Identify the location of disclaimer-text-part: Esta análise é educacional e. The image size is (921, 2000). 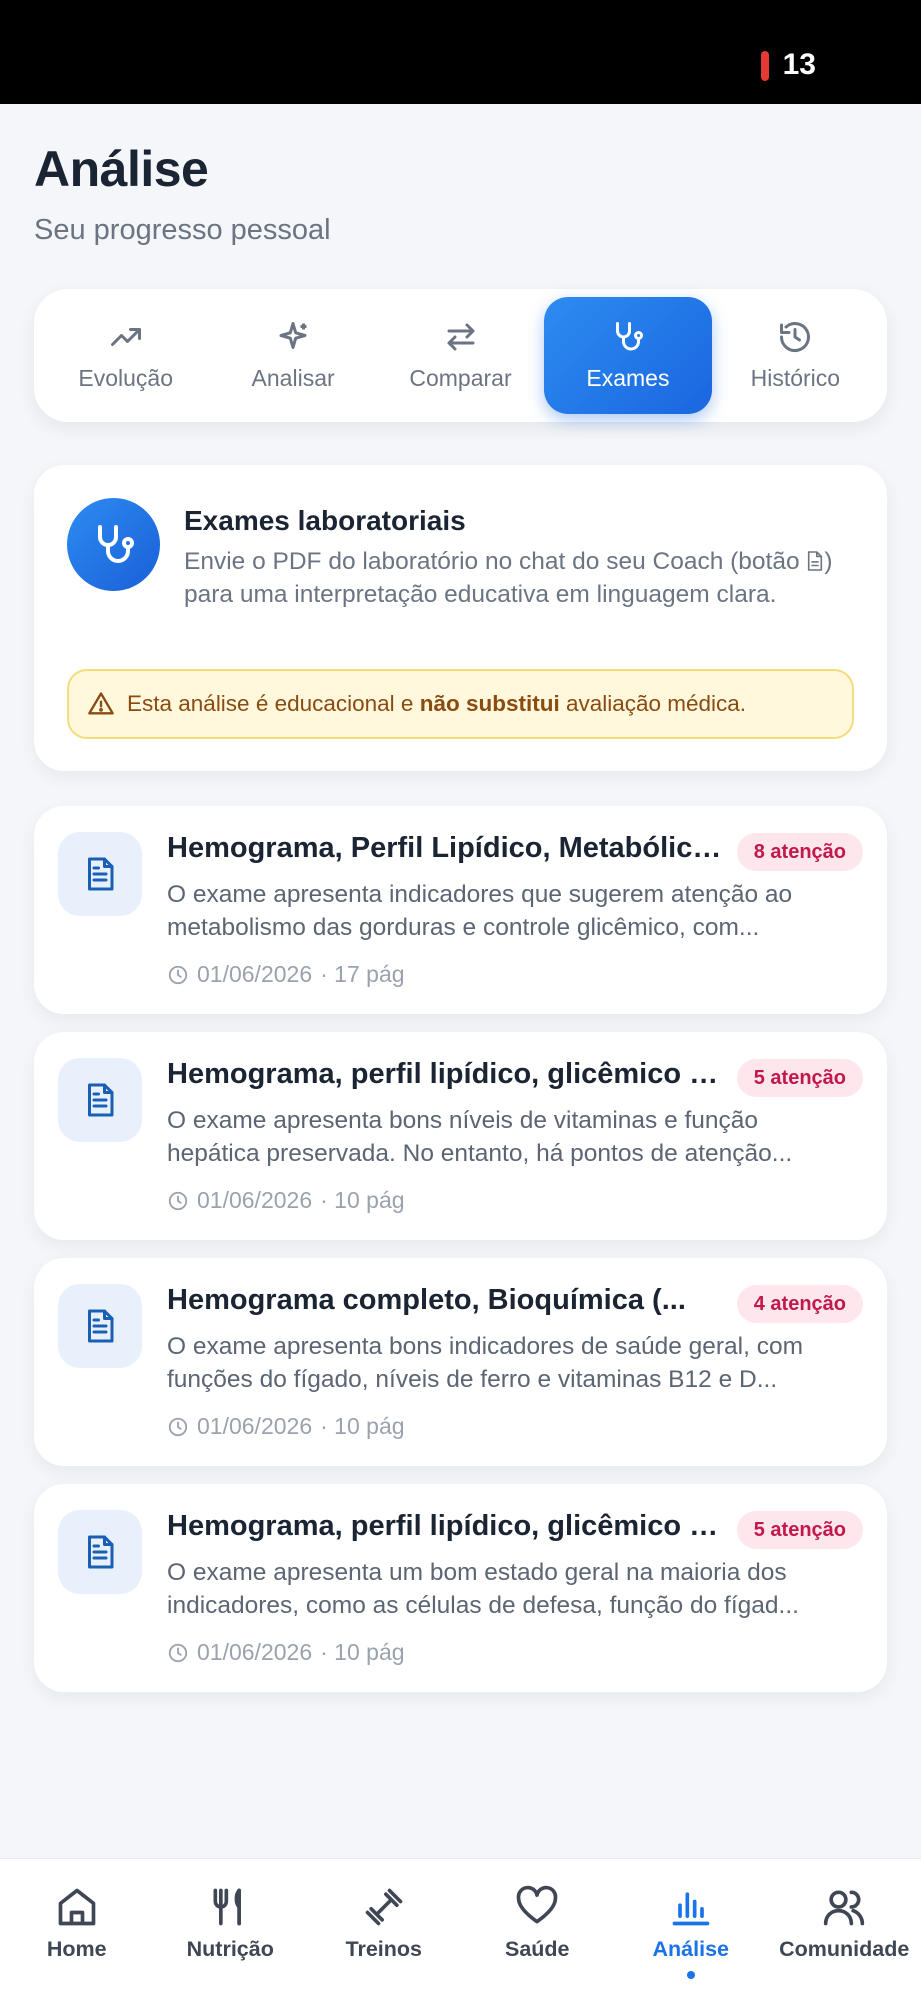
(273, 703).